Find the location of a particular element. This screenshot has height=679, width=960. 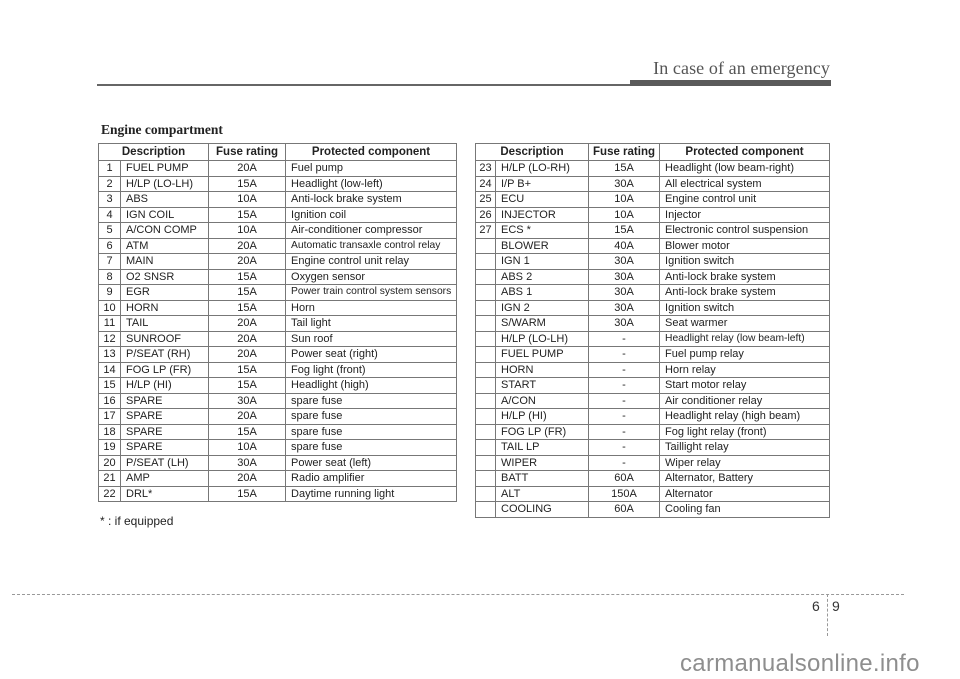

protected-component: Cooling fan is located at coordinates (745, 509).